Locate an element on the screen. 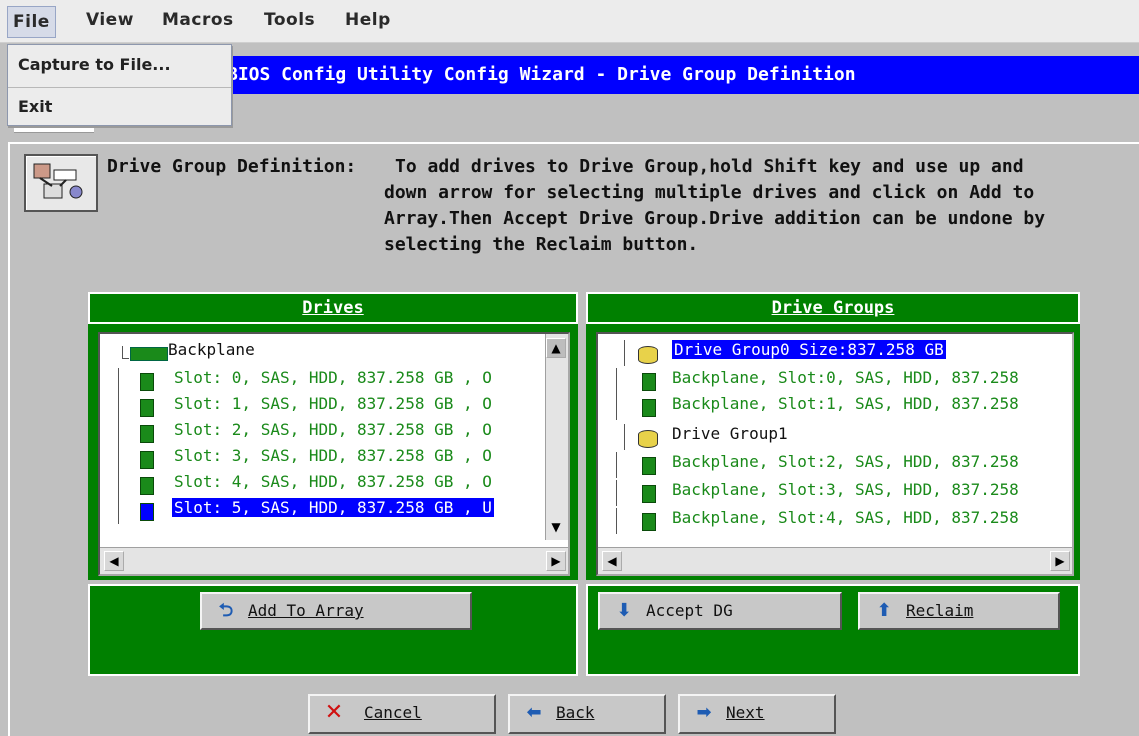  drives-horizontal-scrollbar: ◀ ▶ is located at coordinates (334, 560).